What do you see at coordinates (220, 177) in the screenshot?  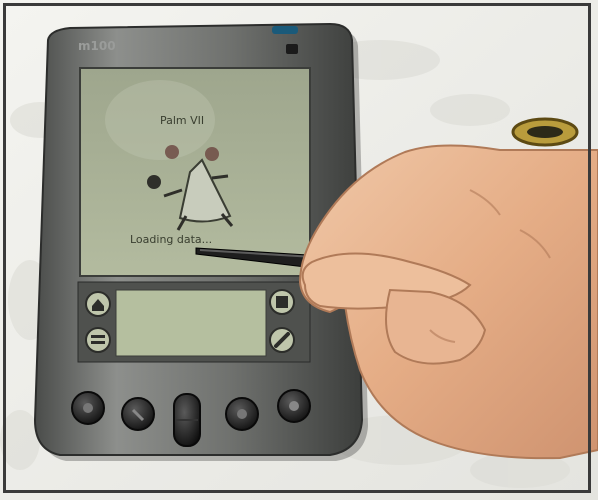 I see `figure-arm-right` at bounding box center [220, 177].